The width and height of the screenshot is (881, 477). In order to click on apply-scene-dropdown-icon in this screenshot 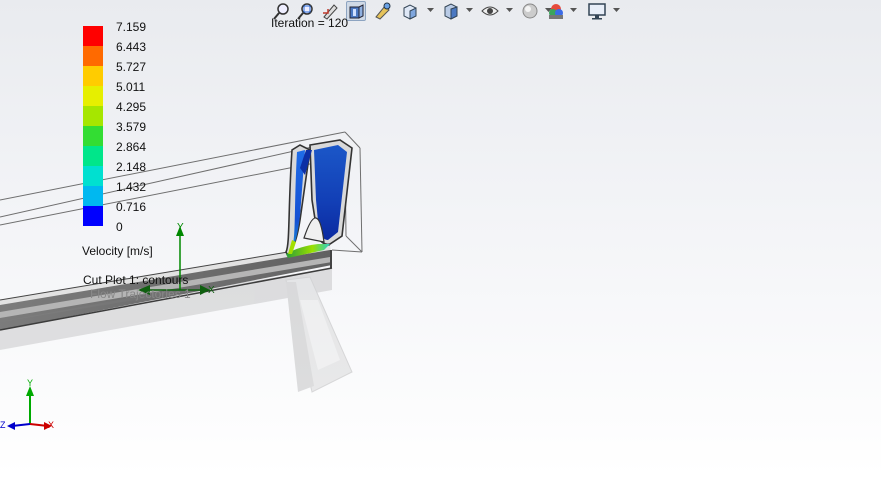, I will do `click(573, 10)`.